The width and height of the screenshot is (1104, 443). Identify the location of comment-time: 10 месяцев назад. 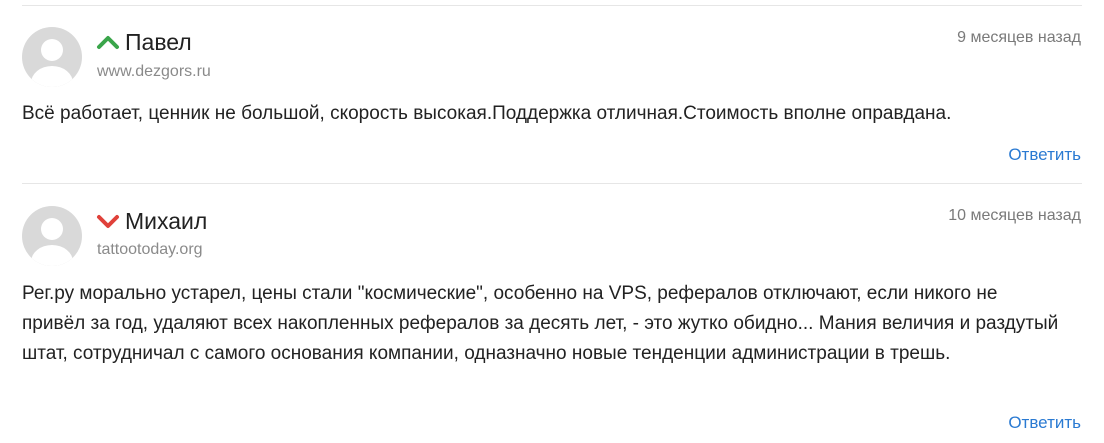
(1014, 215).